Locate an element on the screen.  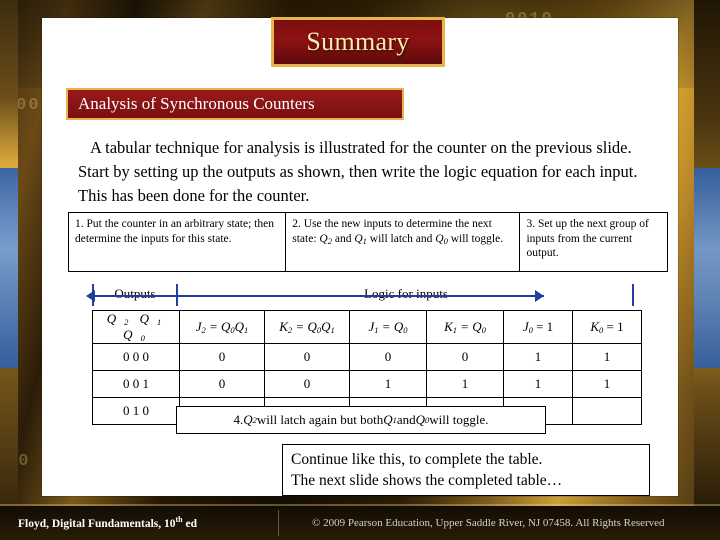
col-header-j0: J0 = 1 is located at coordinates (538, 327).